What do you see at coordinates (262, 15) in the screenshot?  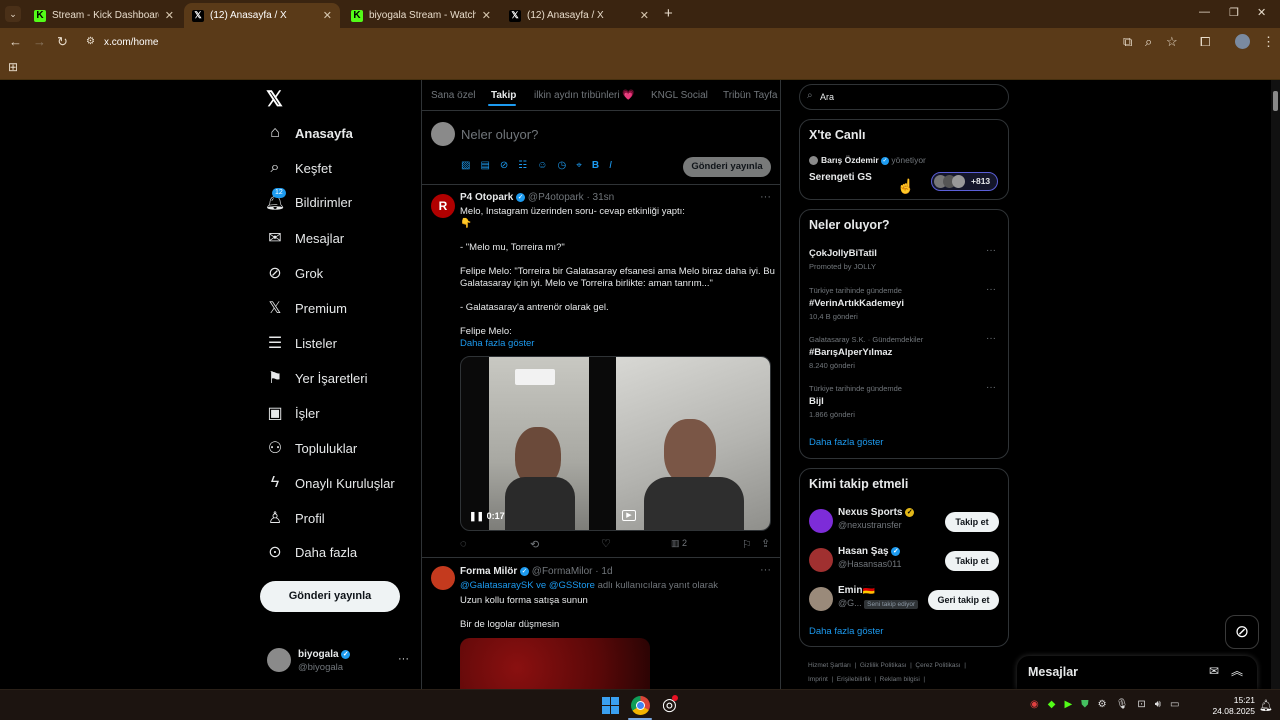 I see `tab-x-home-1: 𝕏 (12) Anasayfa / X ✕` at bounding box center [262, 15].